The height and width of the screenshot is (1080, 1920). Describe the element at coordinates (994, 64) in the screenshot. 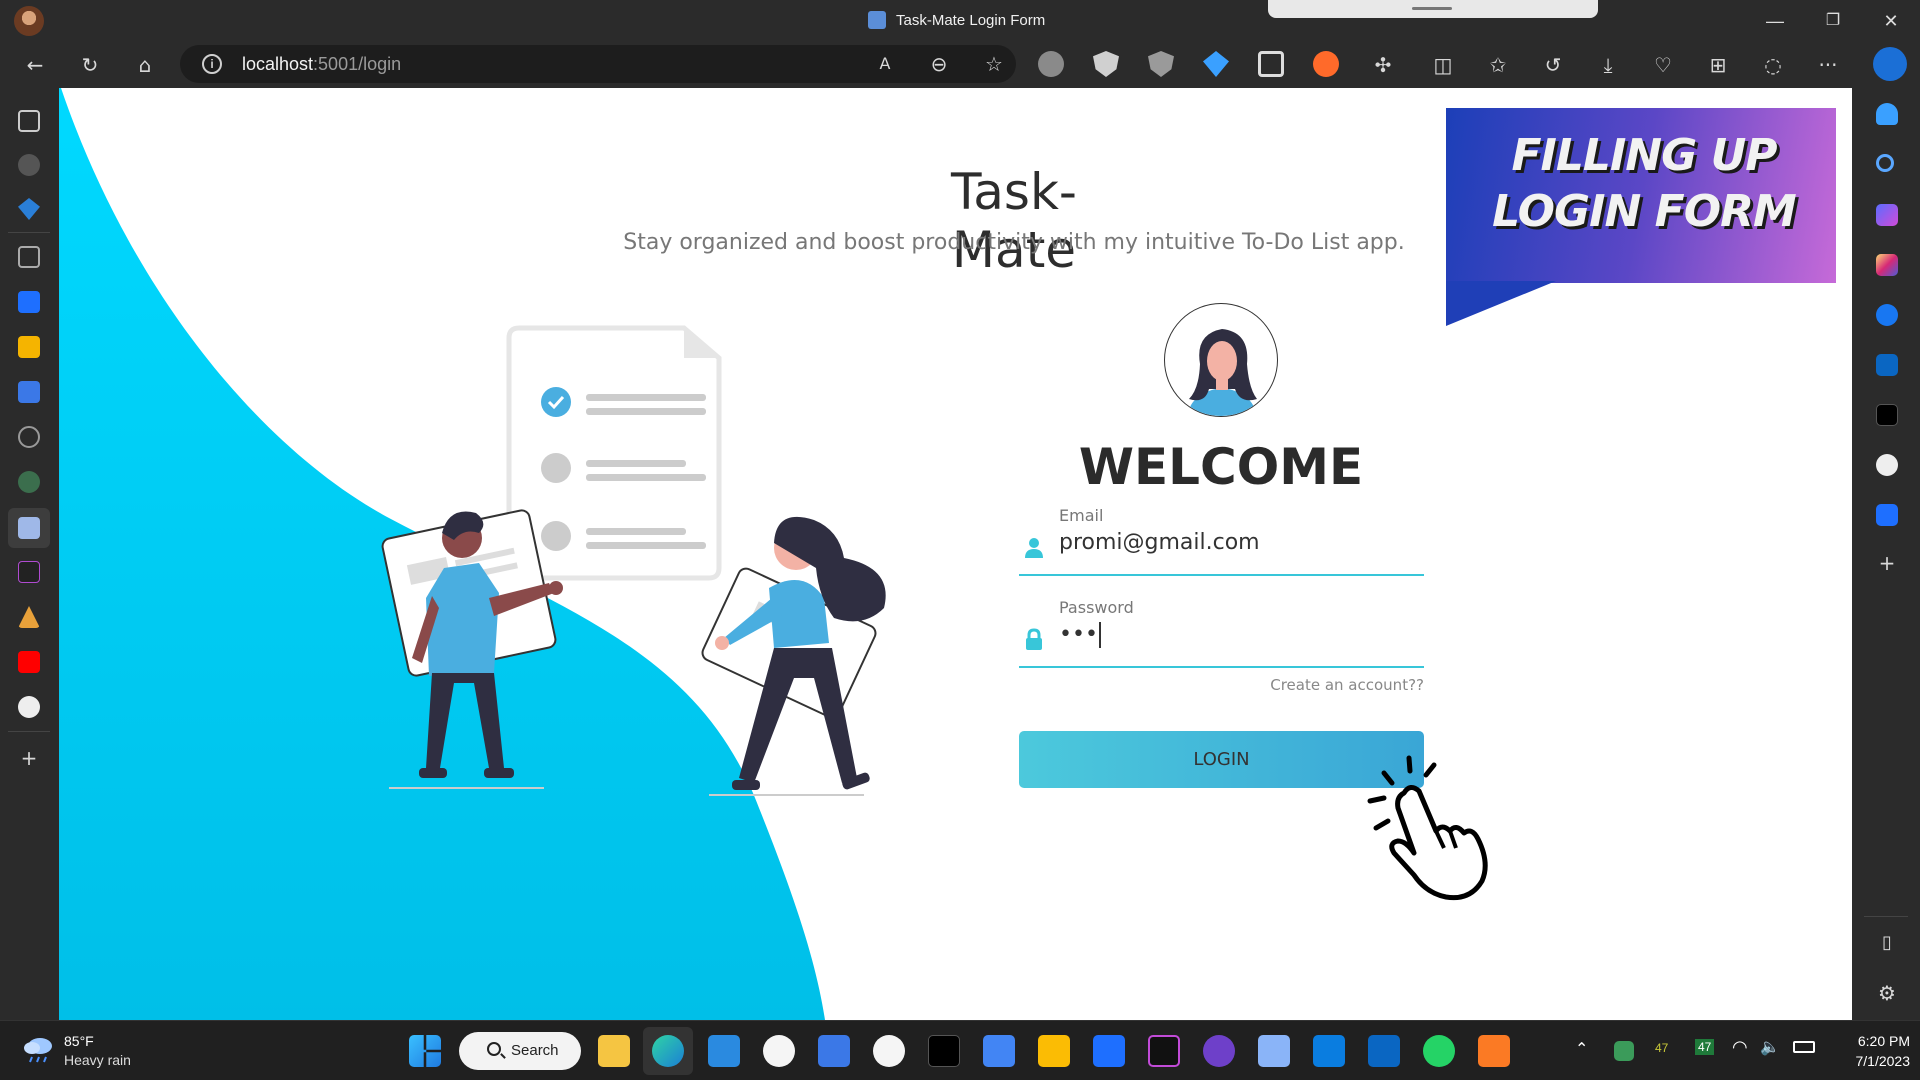

I see `favorite-star-icon: ☆` at that location.